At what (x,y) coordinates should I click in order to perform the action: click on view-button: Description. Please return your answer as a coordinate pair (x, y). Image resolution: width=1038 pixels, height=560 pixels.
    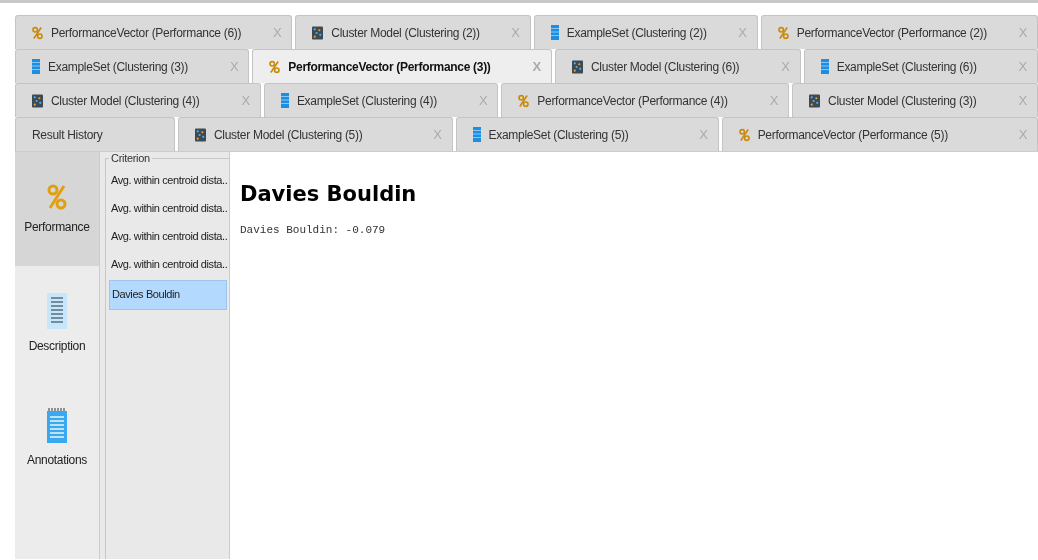
    Looking at the image, I should click on (57, 323).